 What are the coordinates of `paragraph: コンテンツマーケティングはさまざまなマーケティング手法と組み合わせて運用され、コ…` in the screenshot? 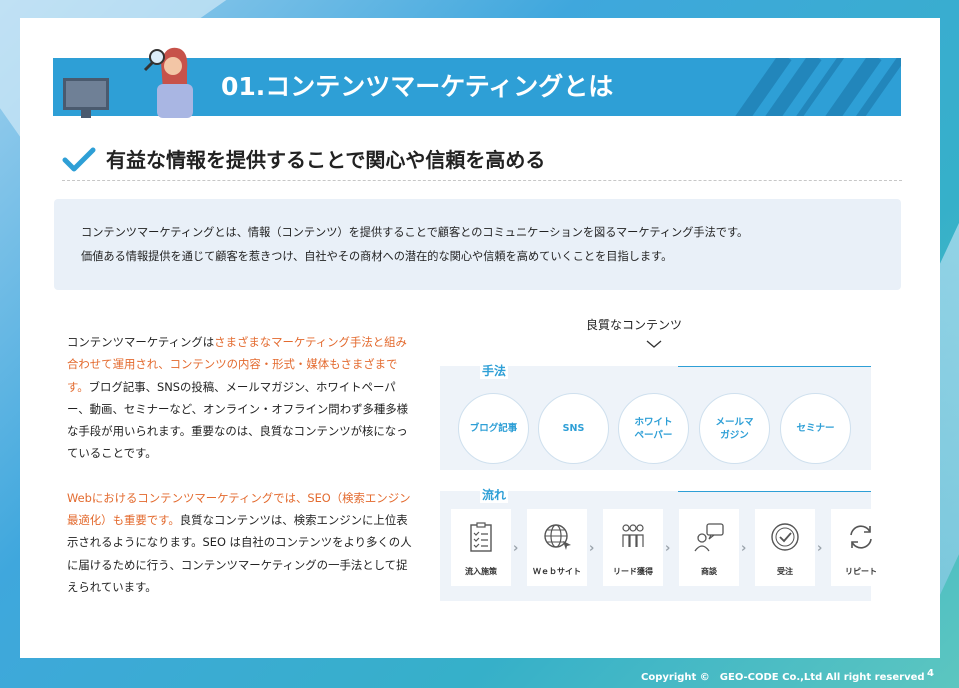 It's located at (242, 398).